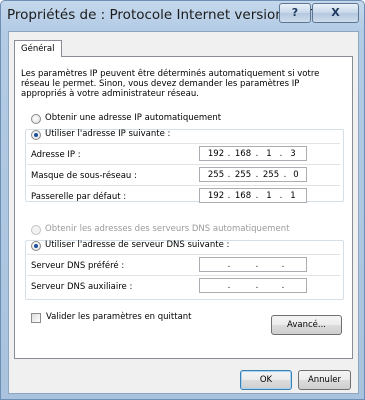 The width and height of the screenshot is (365, 400). What do you see at coordinates (253, 174) in the screenshot?
I see `subnet-mask-field: 255 . 255 . 255 . 0` at bounding box center [253, 174].